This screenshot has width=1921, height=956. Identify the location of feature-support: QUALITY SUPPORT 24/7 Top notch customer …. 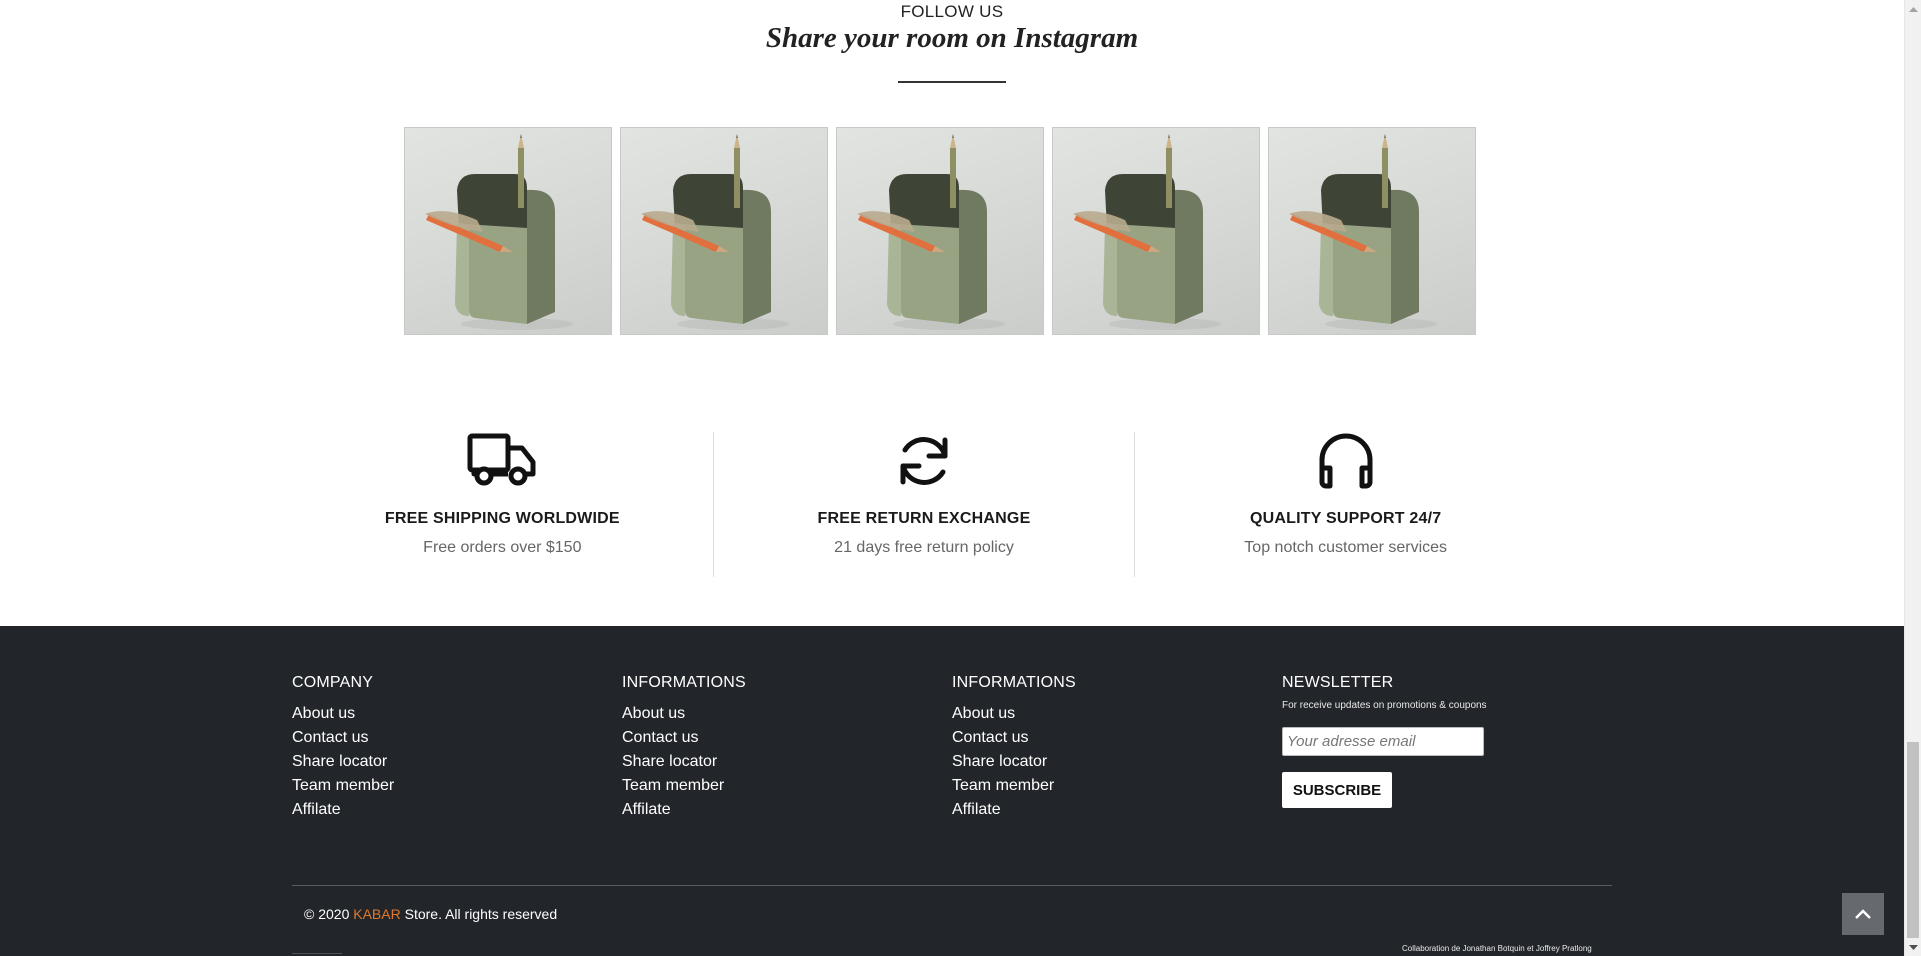
(1345, 504).